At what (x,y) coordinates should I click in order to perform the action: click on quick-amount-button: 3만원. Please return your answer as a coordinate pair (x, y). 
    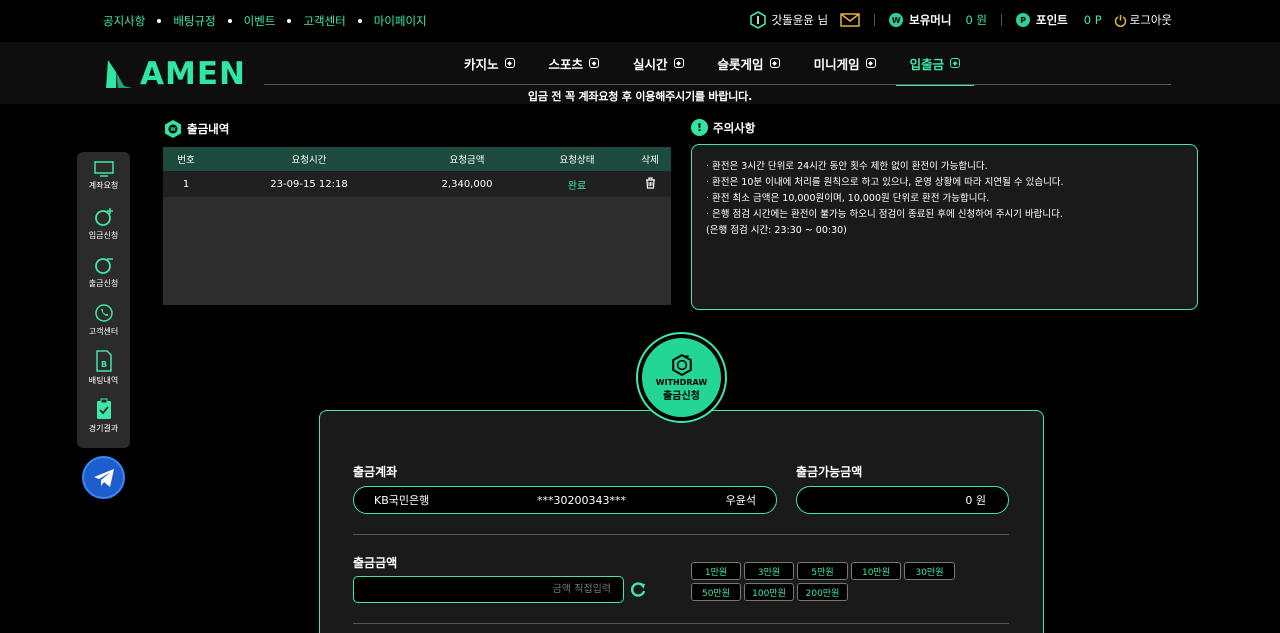
    Looking at the image, I should click on (769, 571).